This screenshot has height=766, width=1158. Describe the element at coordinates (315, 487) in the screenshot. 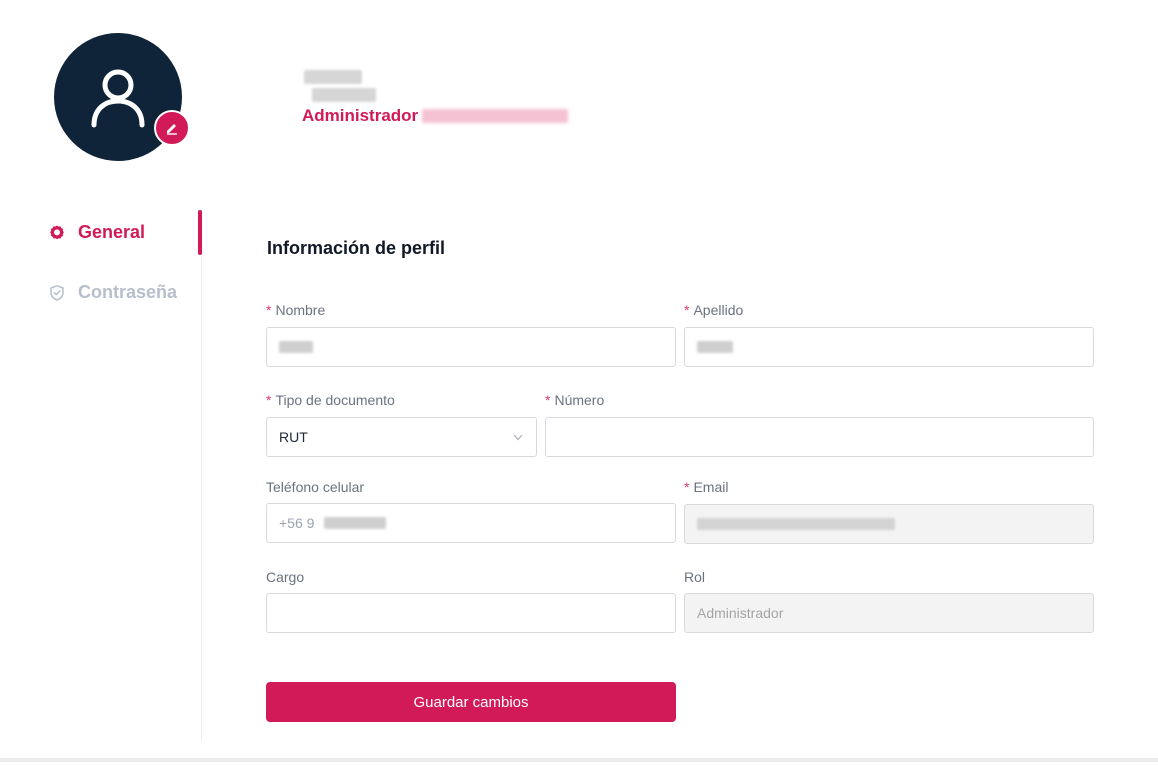

I see `telefono-label: Teléfono celular` at that location.